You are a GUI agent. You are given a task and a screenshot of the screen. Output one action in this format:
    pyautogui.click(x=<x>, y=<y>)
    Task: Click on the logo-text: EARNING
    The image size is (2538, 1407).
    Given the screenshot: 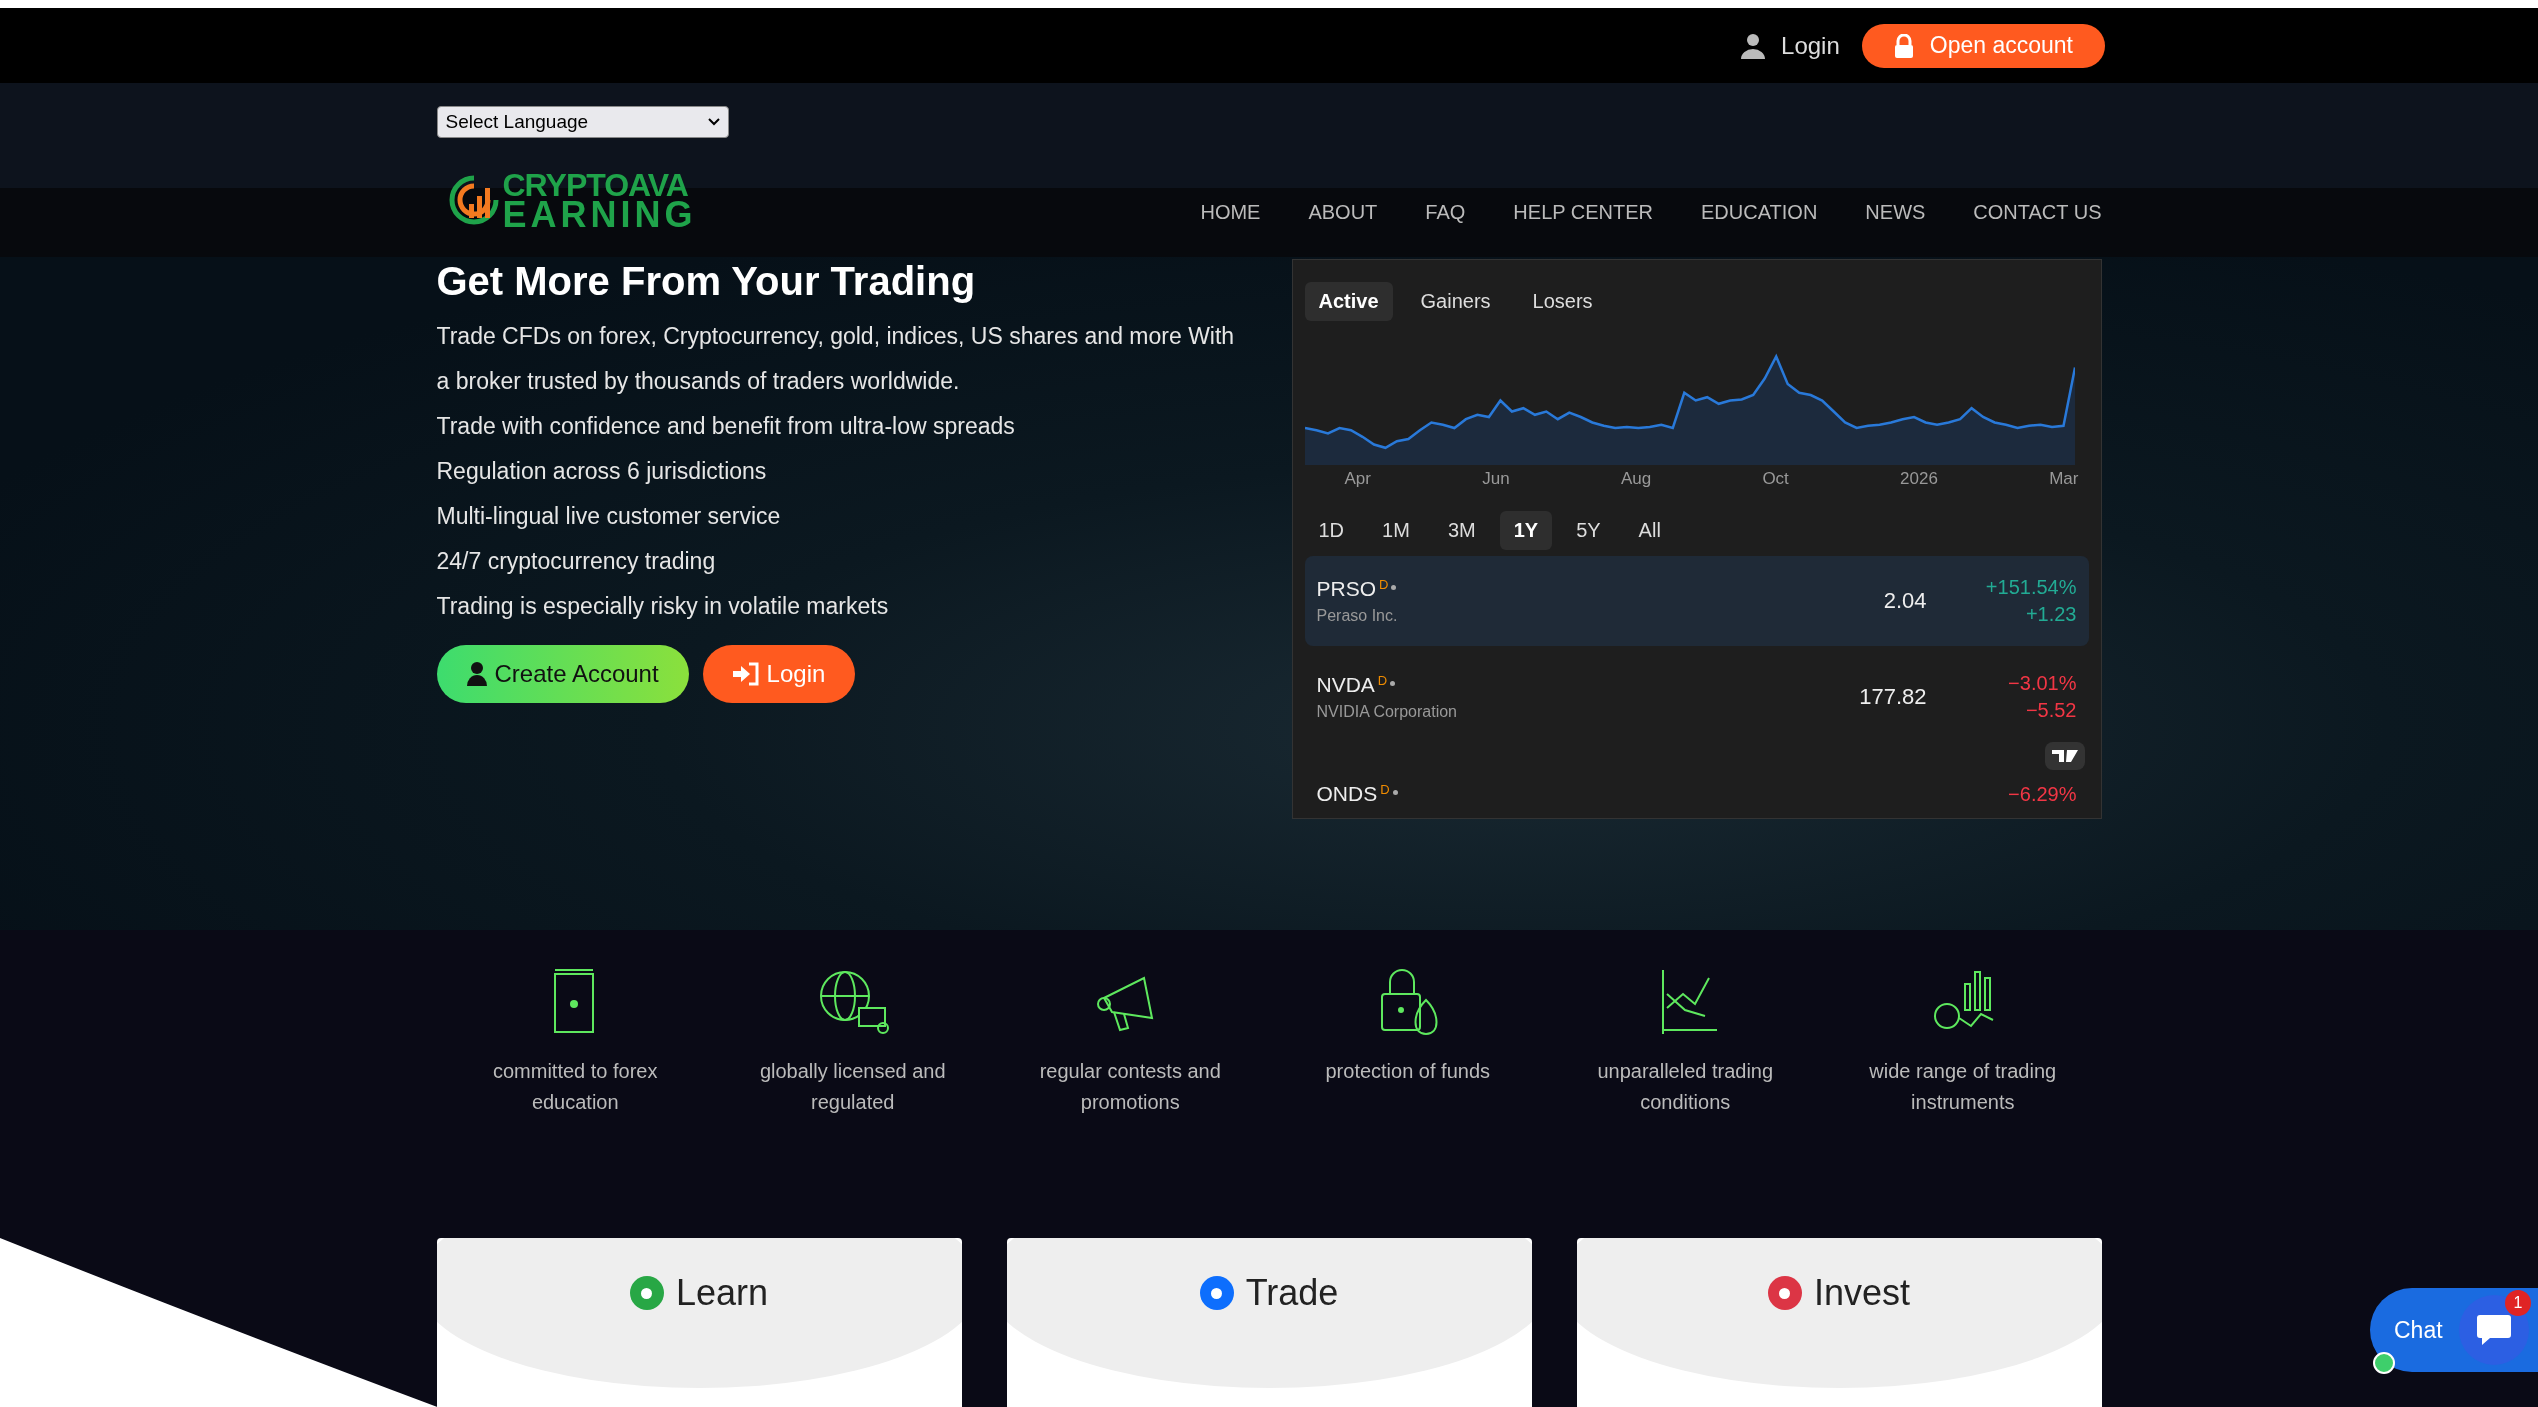 What is the action you would take?
    pyautogui.click(x=599, y=215)
    